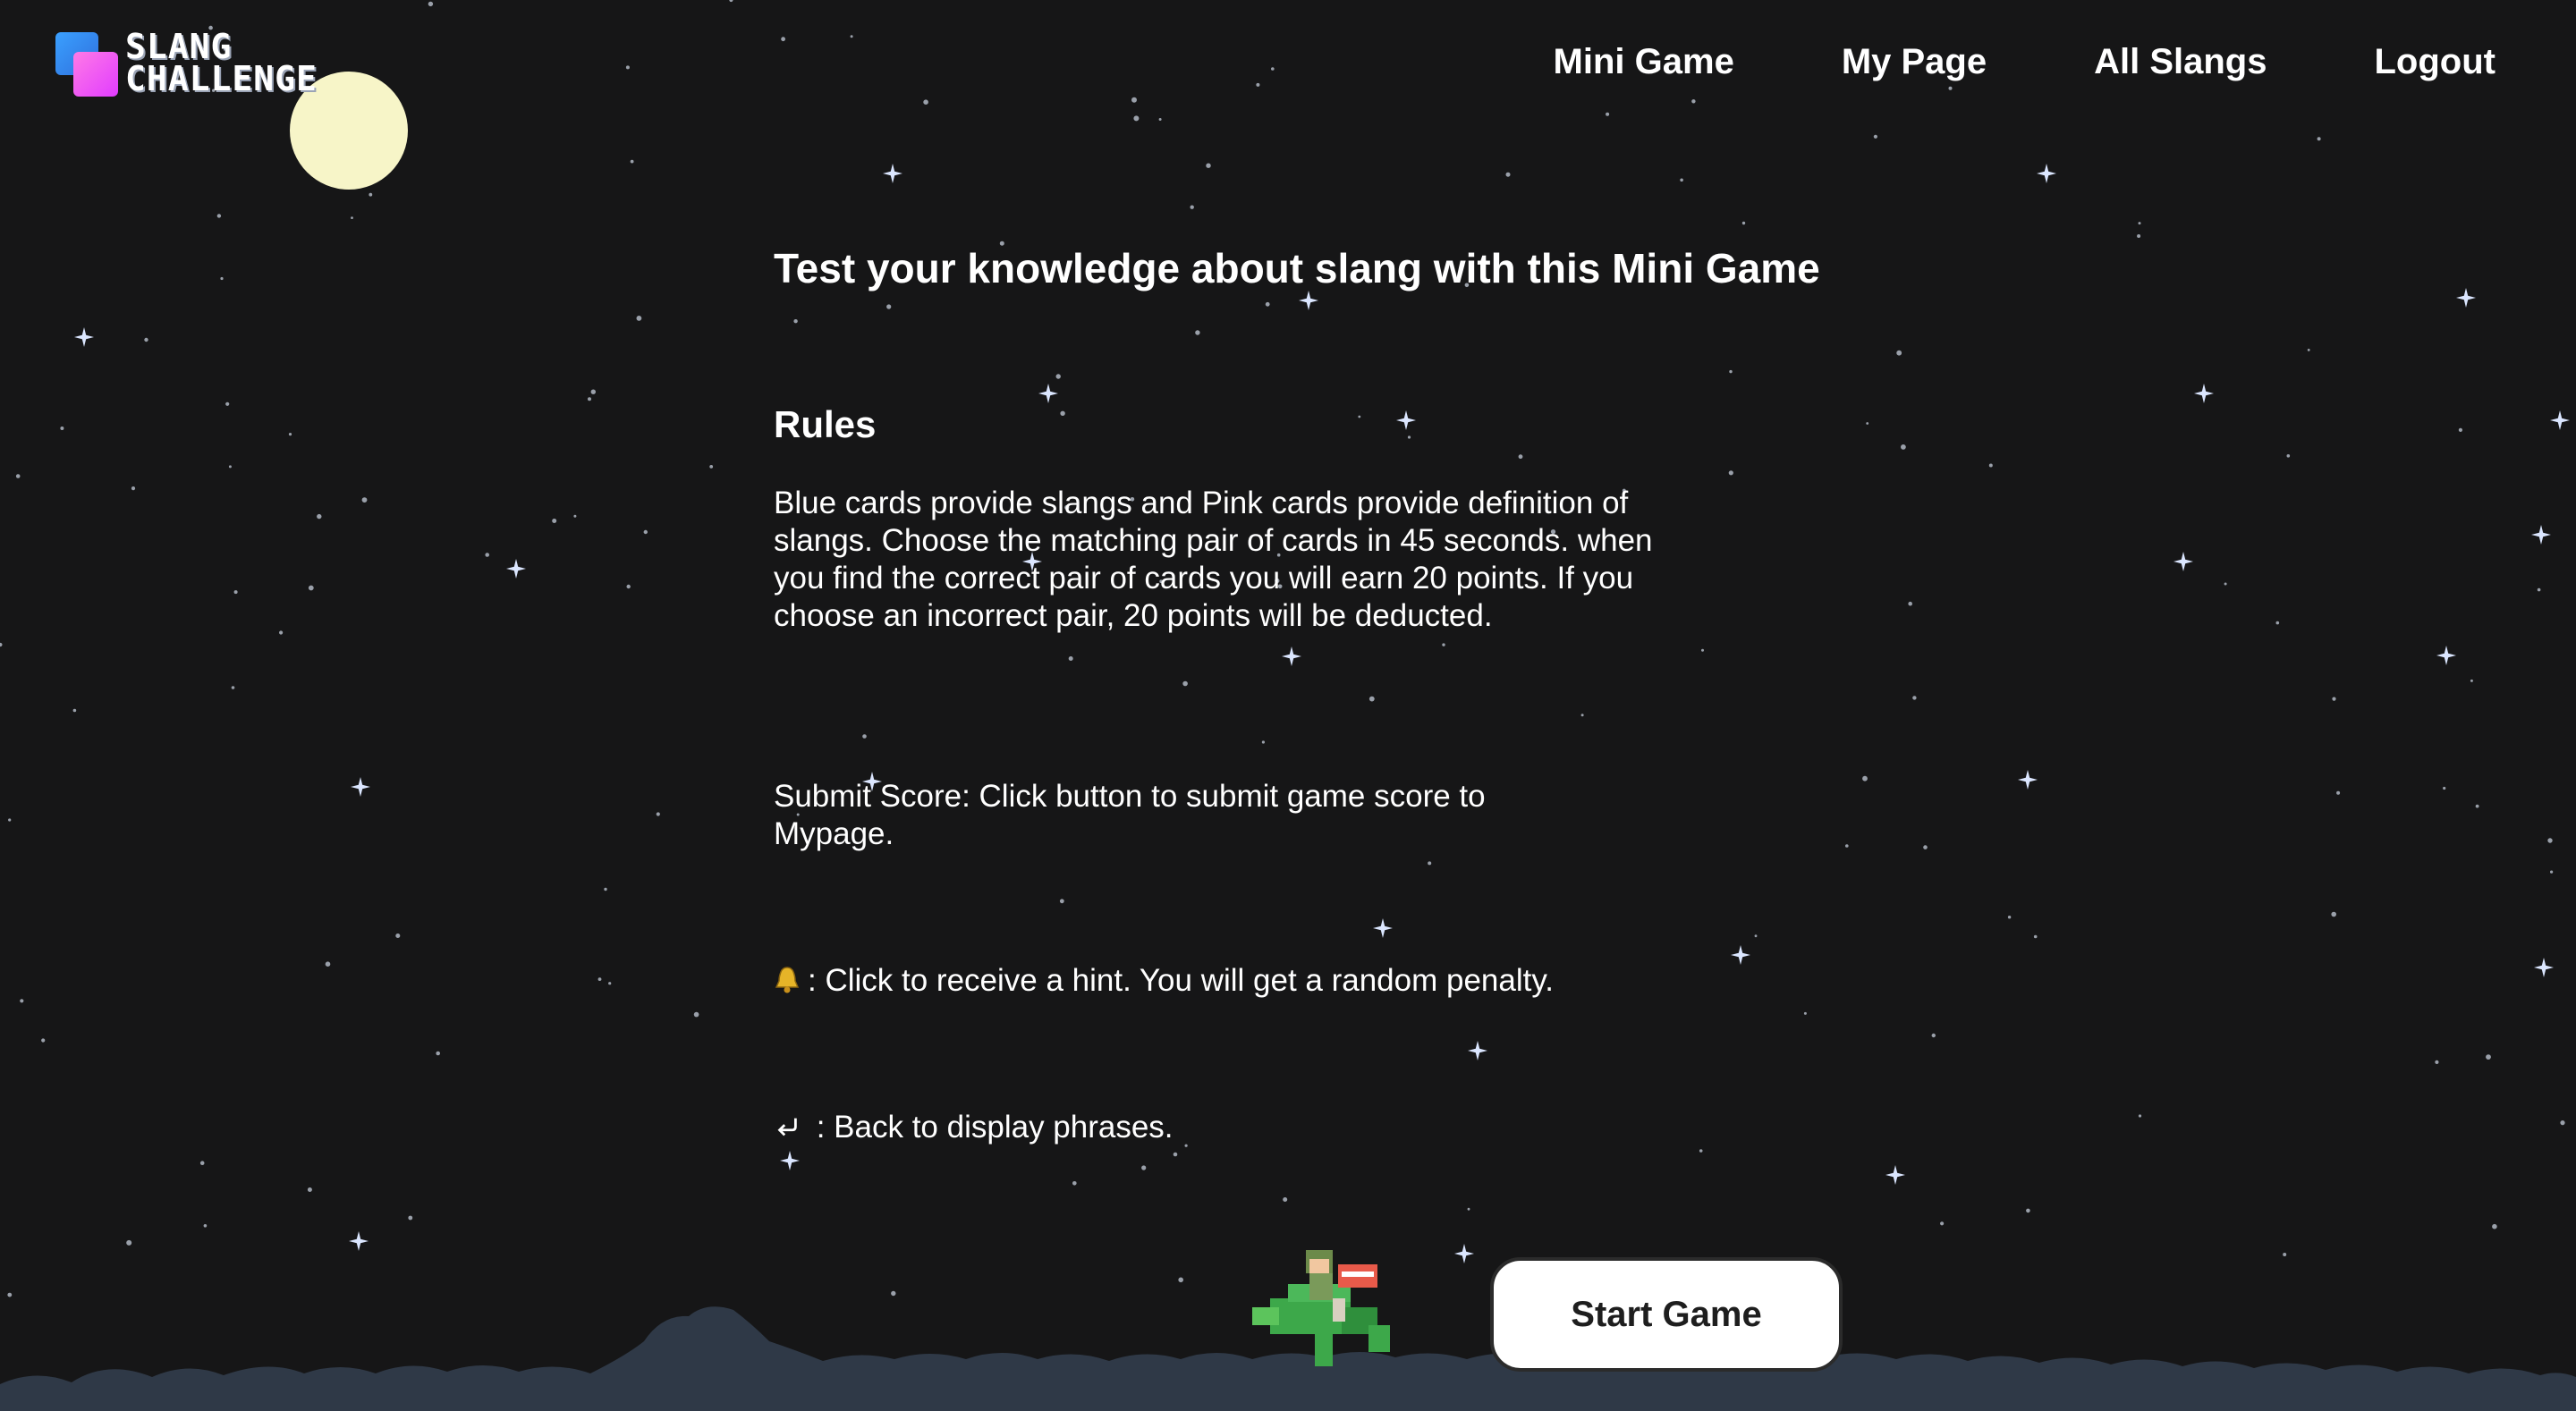  Describe the element at coordinates (2180, 61) in the screenshot. I see `nav-all-slangs: All Slangs` at that location.